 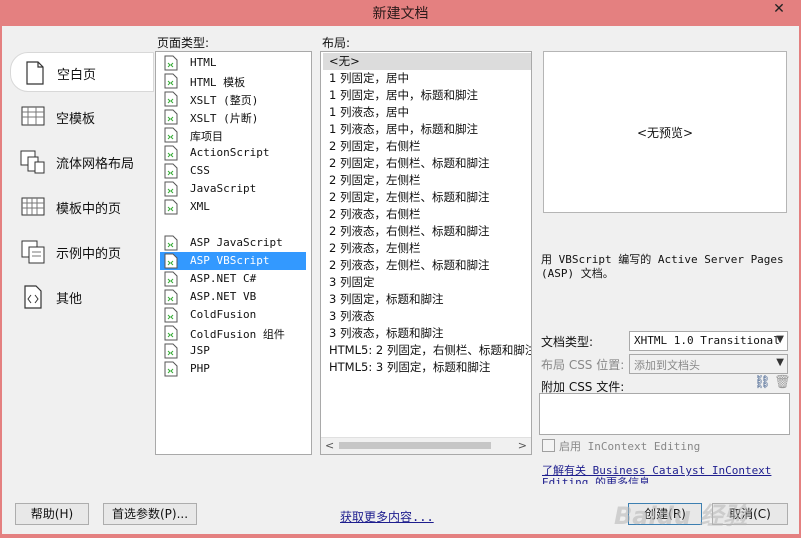 What do you see at coordinates (427, 180) in the screenshot?
I see `layout-item: 2 列固定，左侧栏` at bounding box center [427, 180].